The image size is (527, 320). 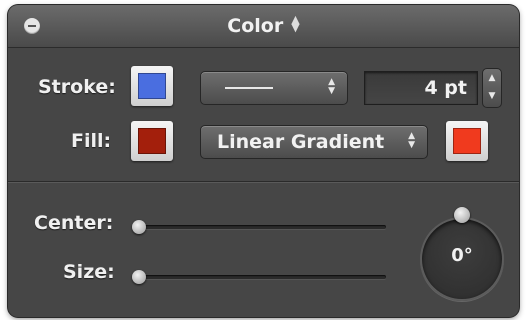 I want to click on fill-color-swatch, so click(x=152, y=141).